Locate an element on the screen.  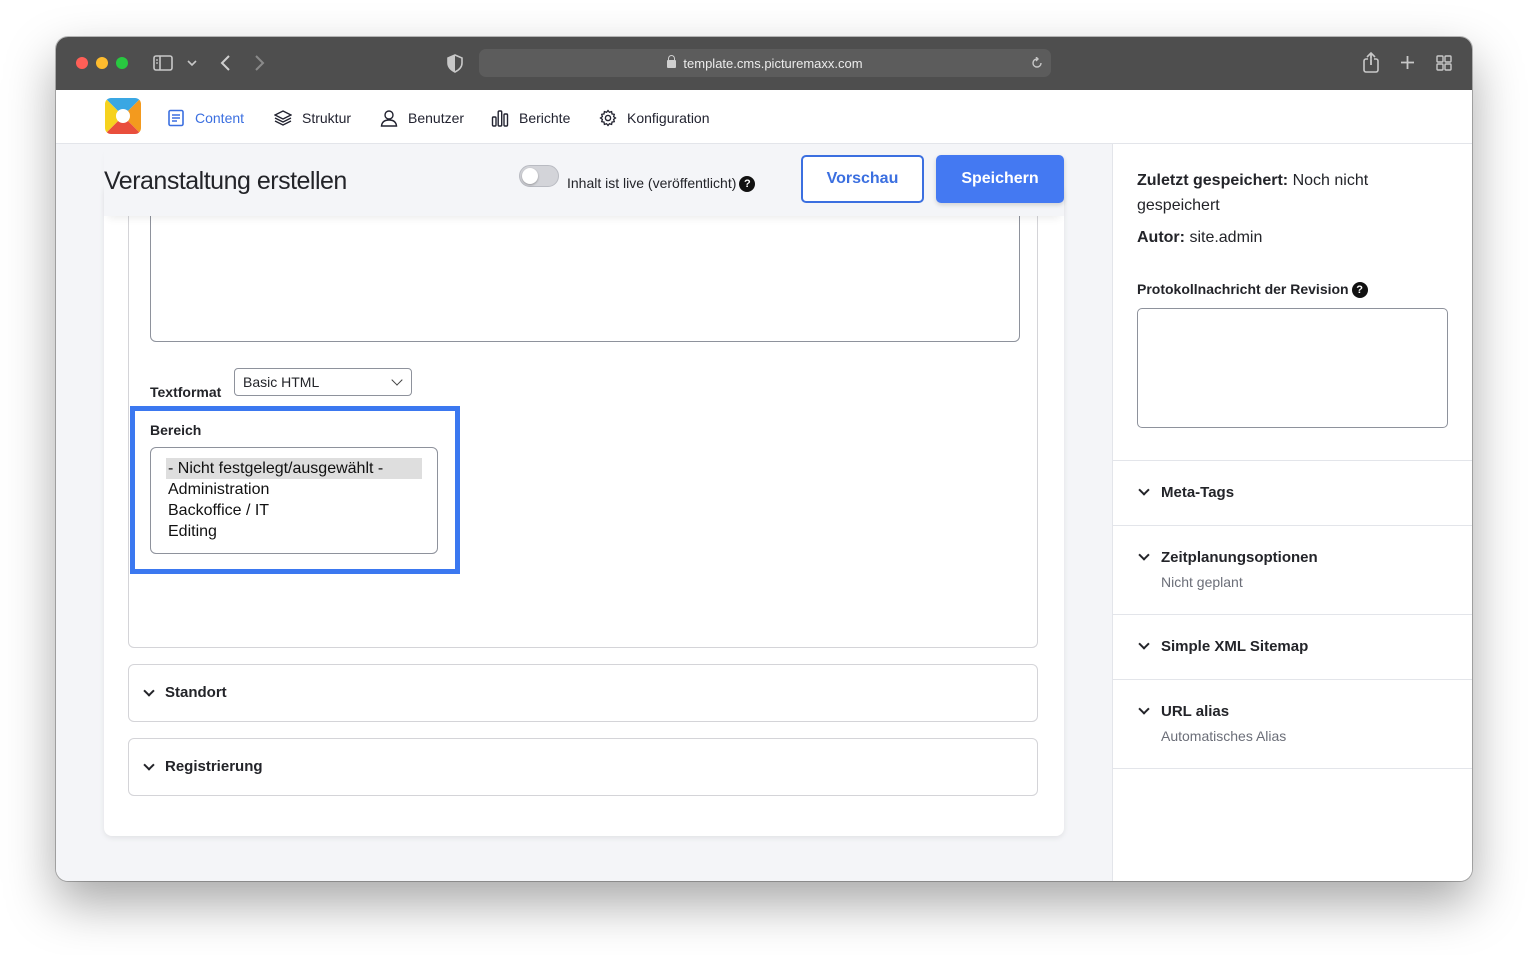
textformat-label: Textformat is located at coordinates (186, 392).